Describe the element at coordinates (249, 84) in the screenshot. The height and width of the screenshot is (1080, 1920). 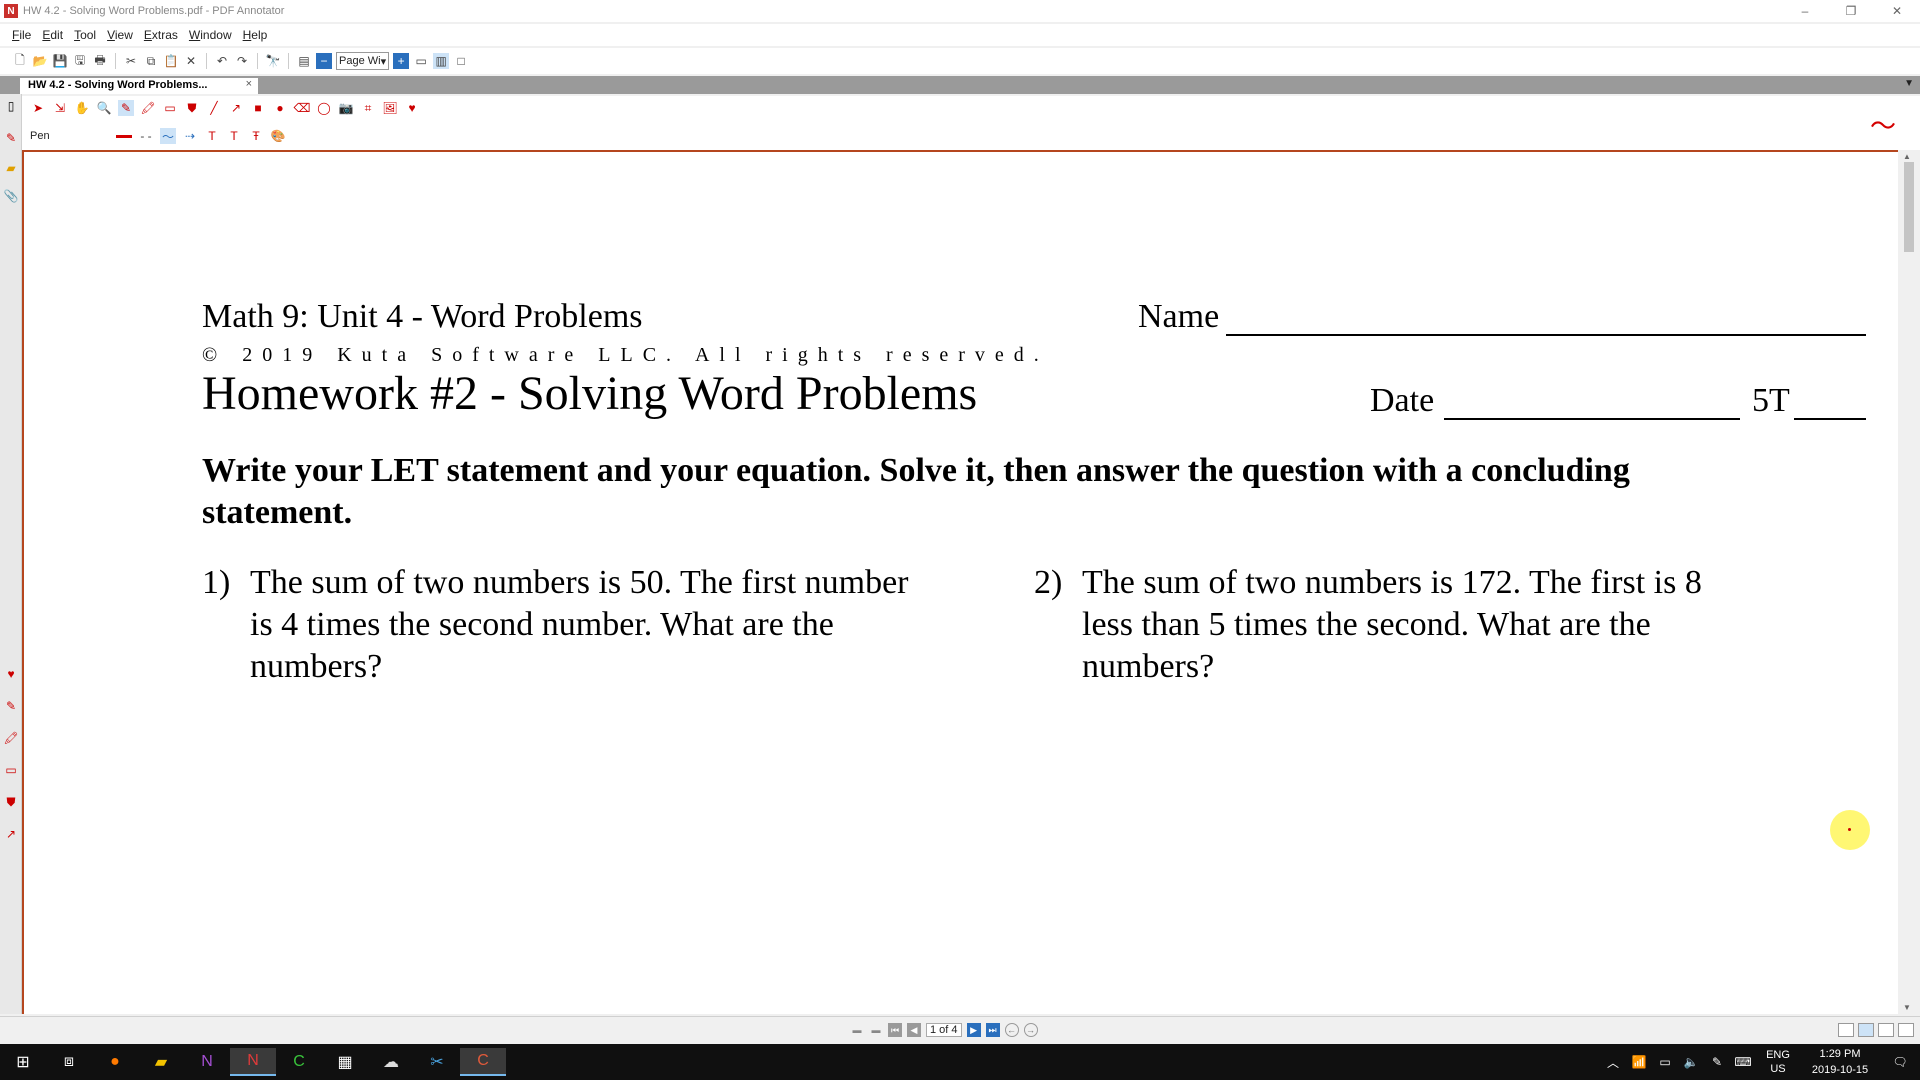
I see `tab-close-icon: ×` at that location.